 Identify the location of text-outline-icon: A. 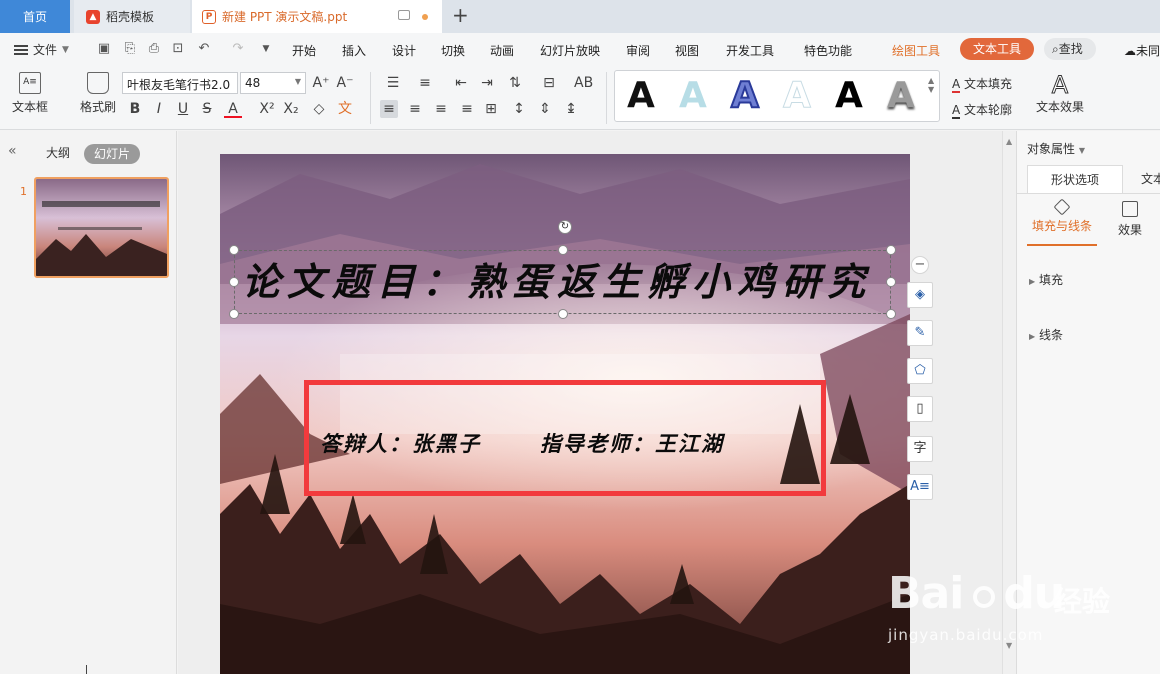
(956, 111).